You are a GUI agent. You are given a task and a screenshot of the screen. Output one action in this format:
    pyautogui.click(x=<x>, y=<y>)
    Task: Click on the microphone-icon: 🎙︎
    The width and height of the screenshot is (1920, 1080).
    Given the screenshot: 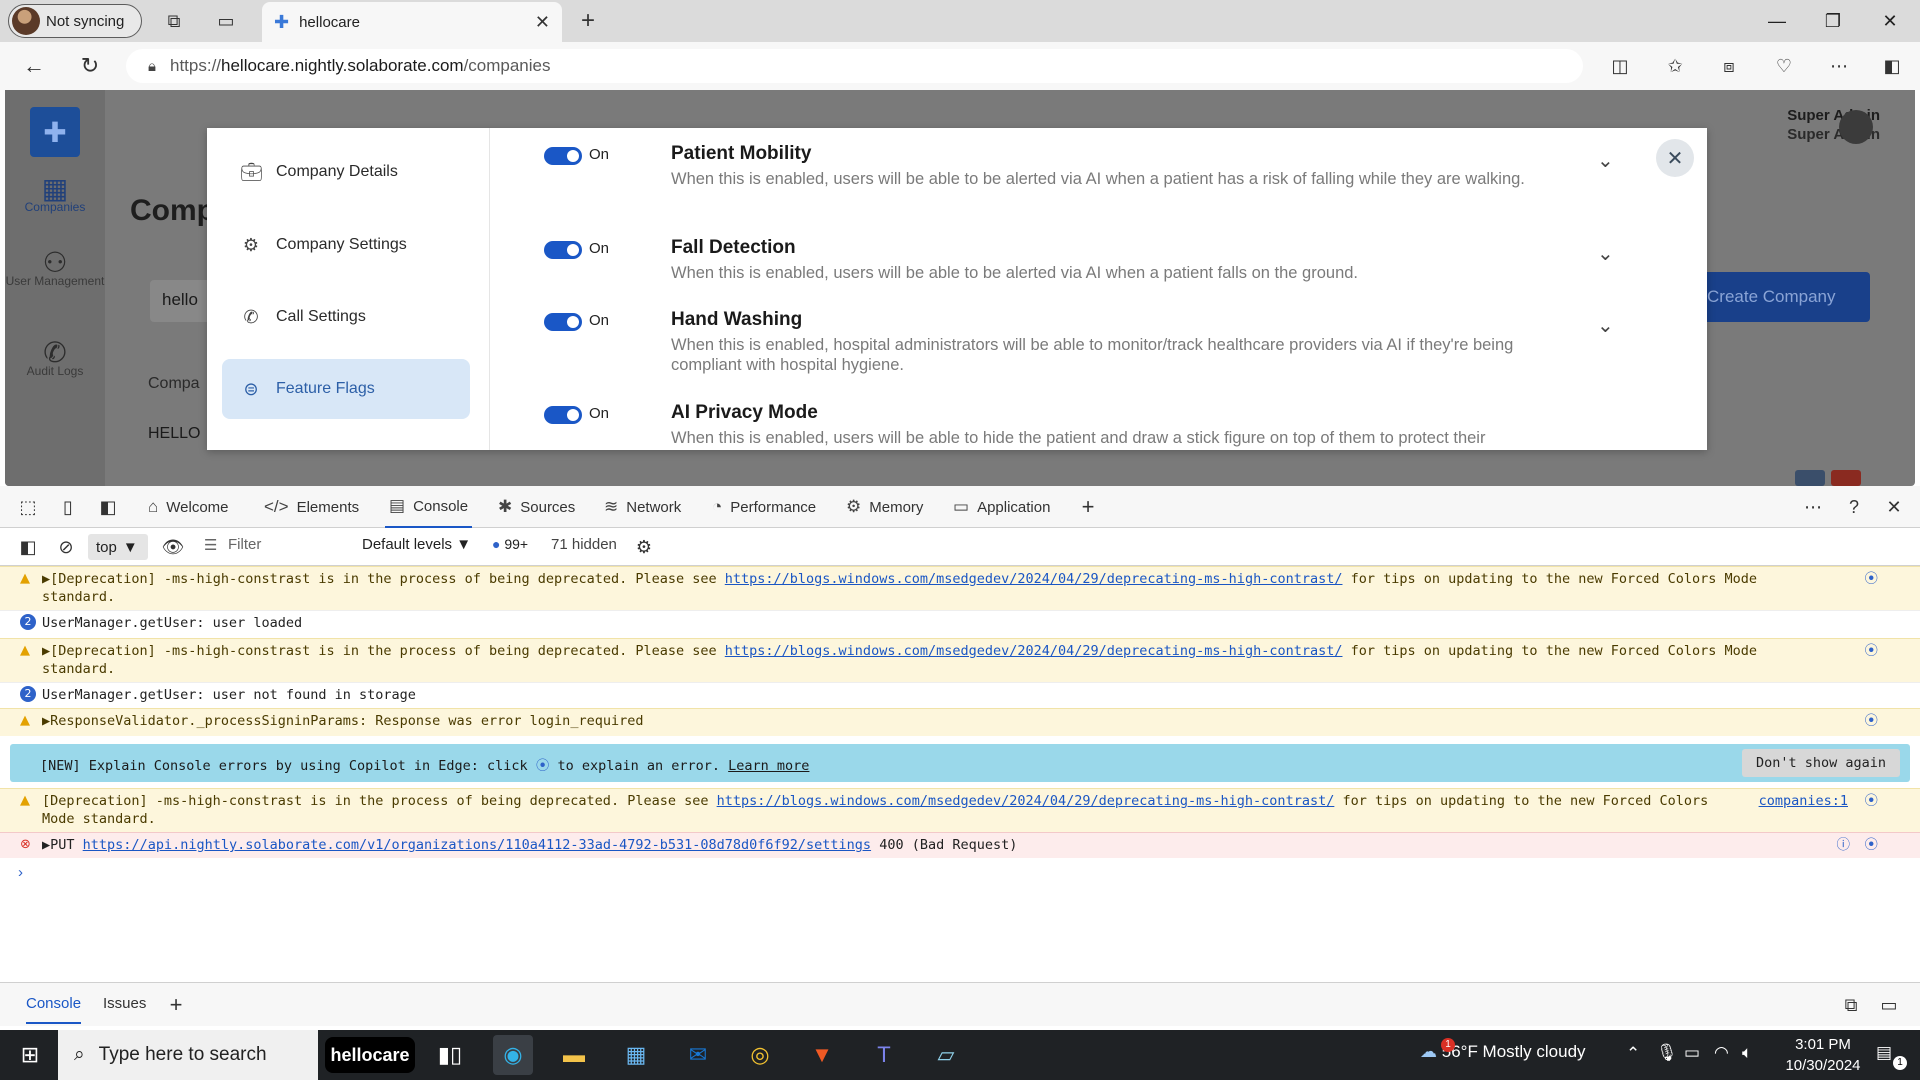 What is the action you would take?
    pyautogui.click(x=1667, y=1053)
    